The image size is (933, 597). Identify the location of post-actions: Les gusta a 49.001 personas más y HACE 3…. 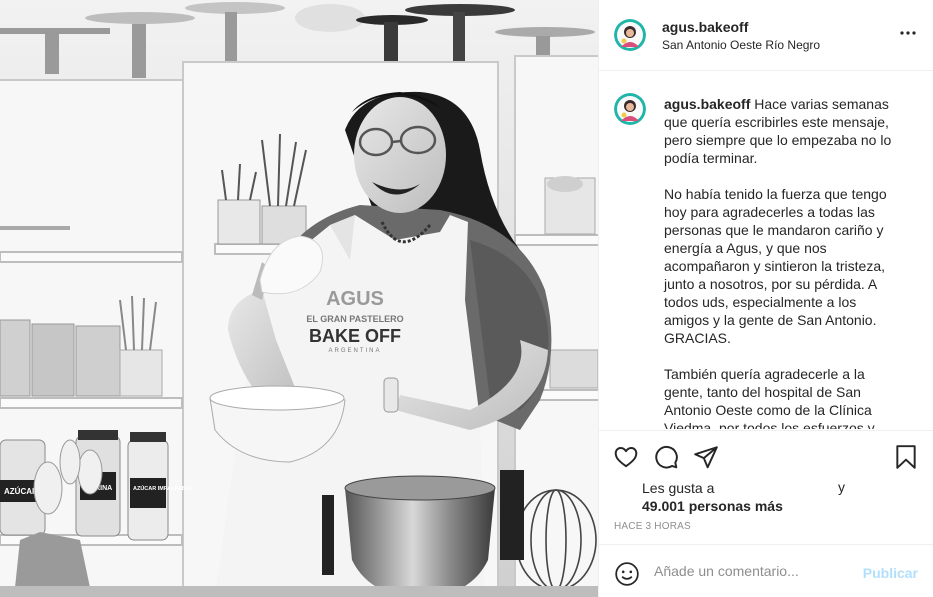
(766, 486).